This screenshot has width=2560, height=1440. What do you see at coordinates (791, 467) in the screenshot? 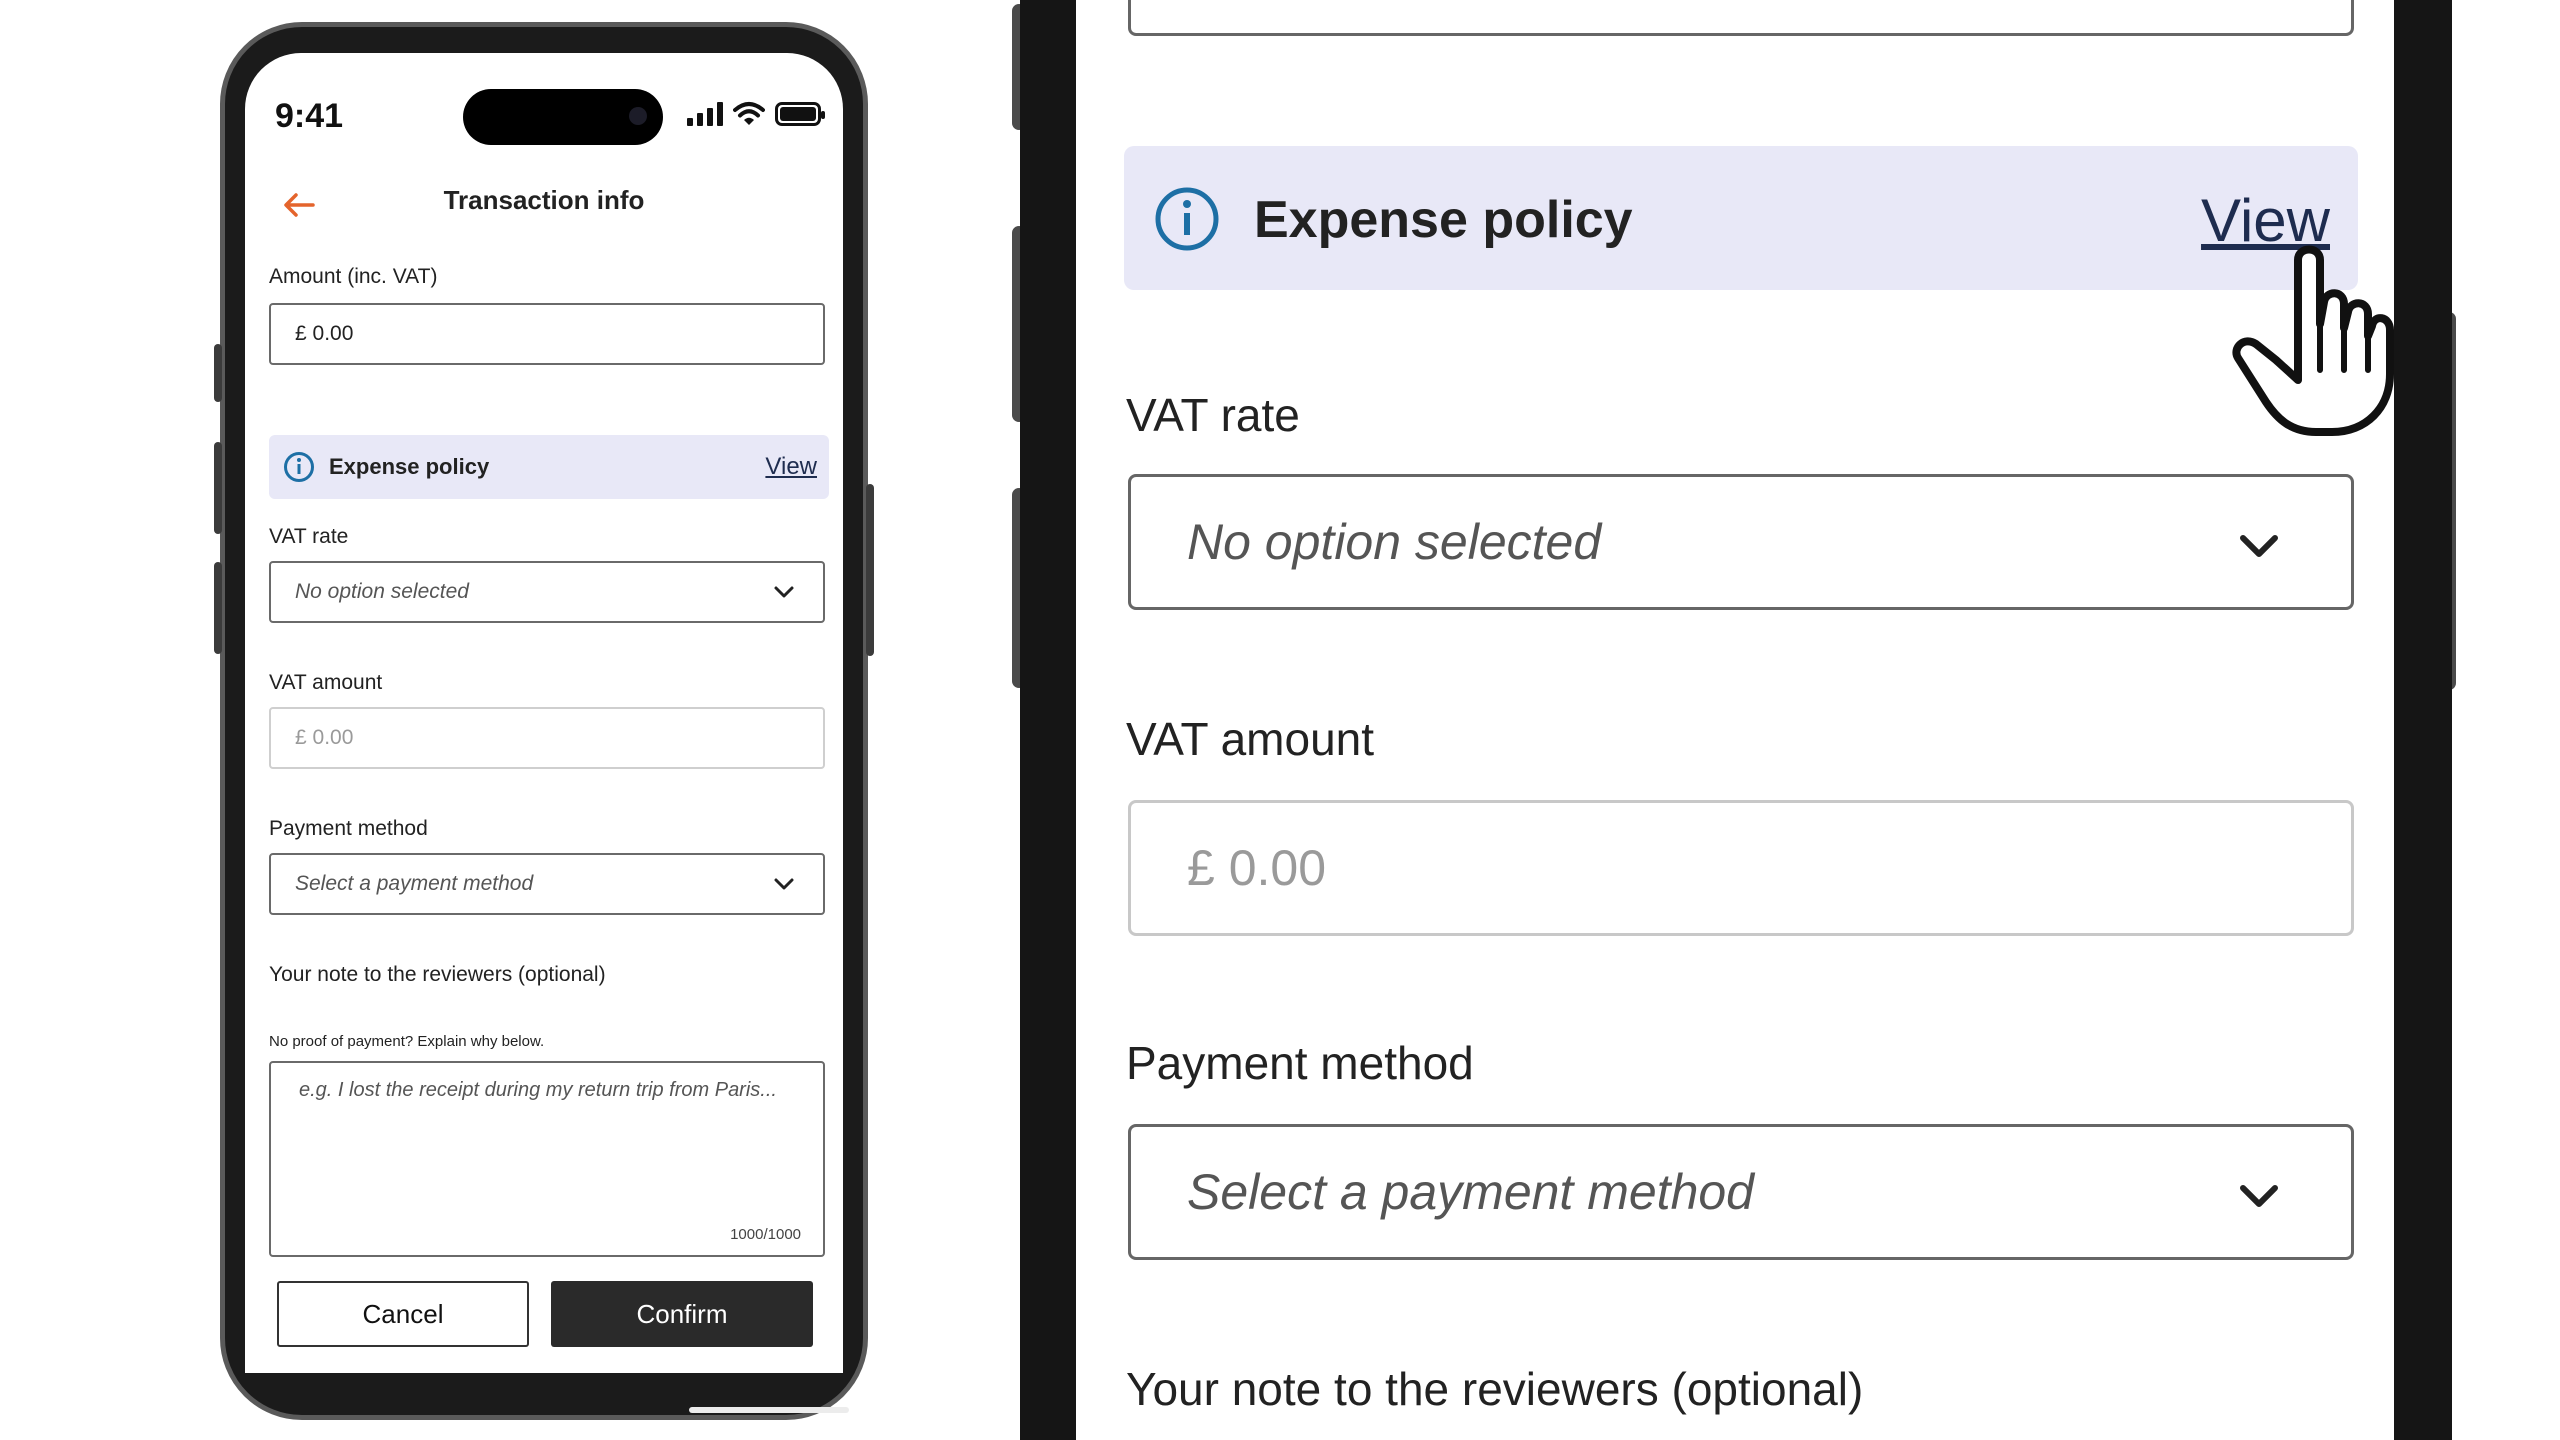
I see `view-policy-link: View` at bounding box center [791, 467].